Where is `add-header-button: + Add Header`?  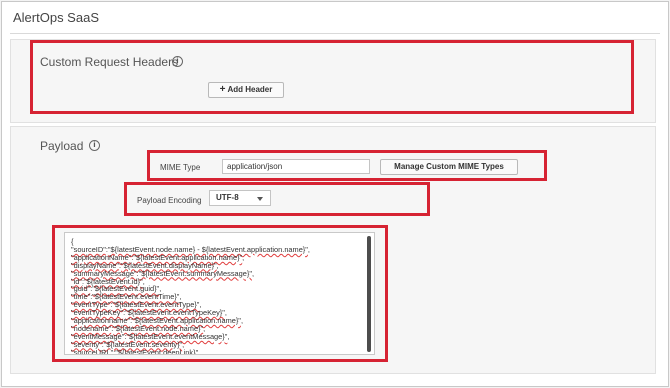 add-header-button: + Add Header is located at coordinates (246, 90).